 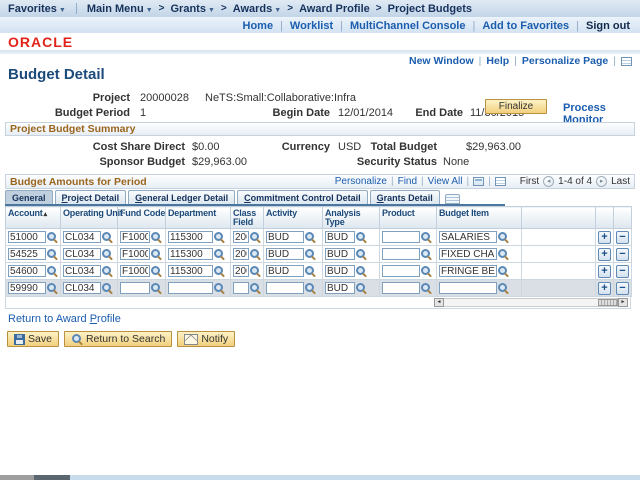 What do you see at coordinates (311, 26) in the screenshot?
I see `worklist-link: Worklist` at bounding box center [311, 26].